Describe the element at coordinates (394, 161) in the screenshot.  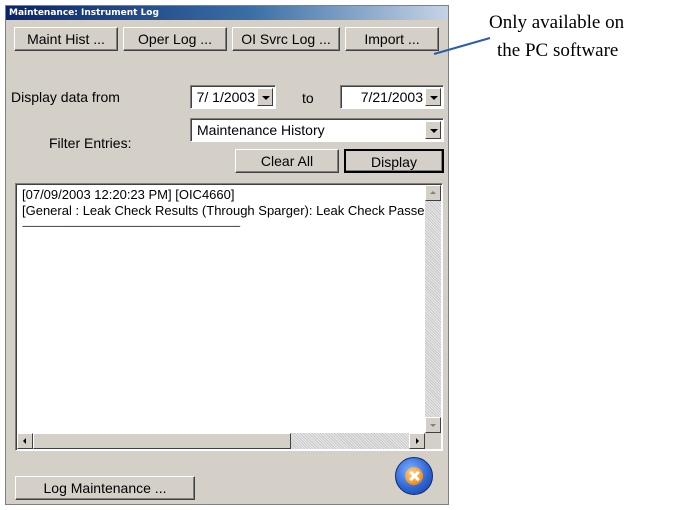
I see `display-button: Display` at that location.